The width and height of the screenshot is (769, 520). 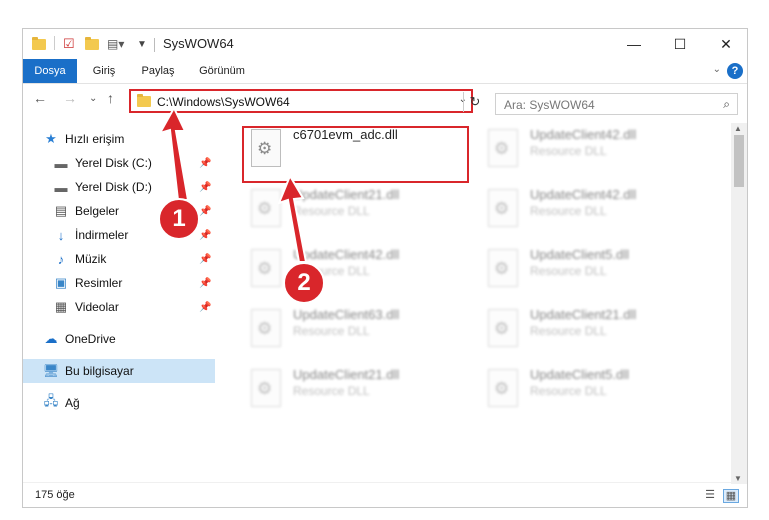 What do you see at coordinates (92, 44) in the screenshot?
I see `new-folder-icon` at bounding box center [92, 44].